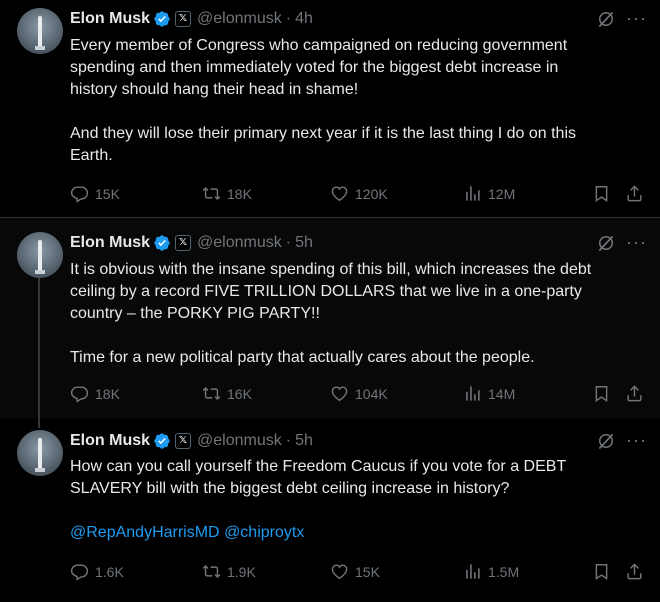  Describe the element at coordinates (145, 532) in the screenshot. I see `mention-link: @RepAndyHarrisMD` at that location.